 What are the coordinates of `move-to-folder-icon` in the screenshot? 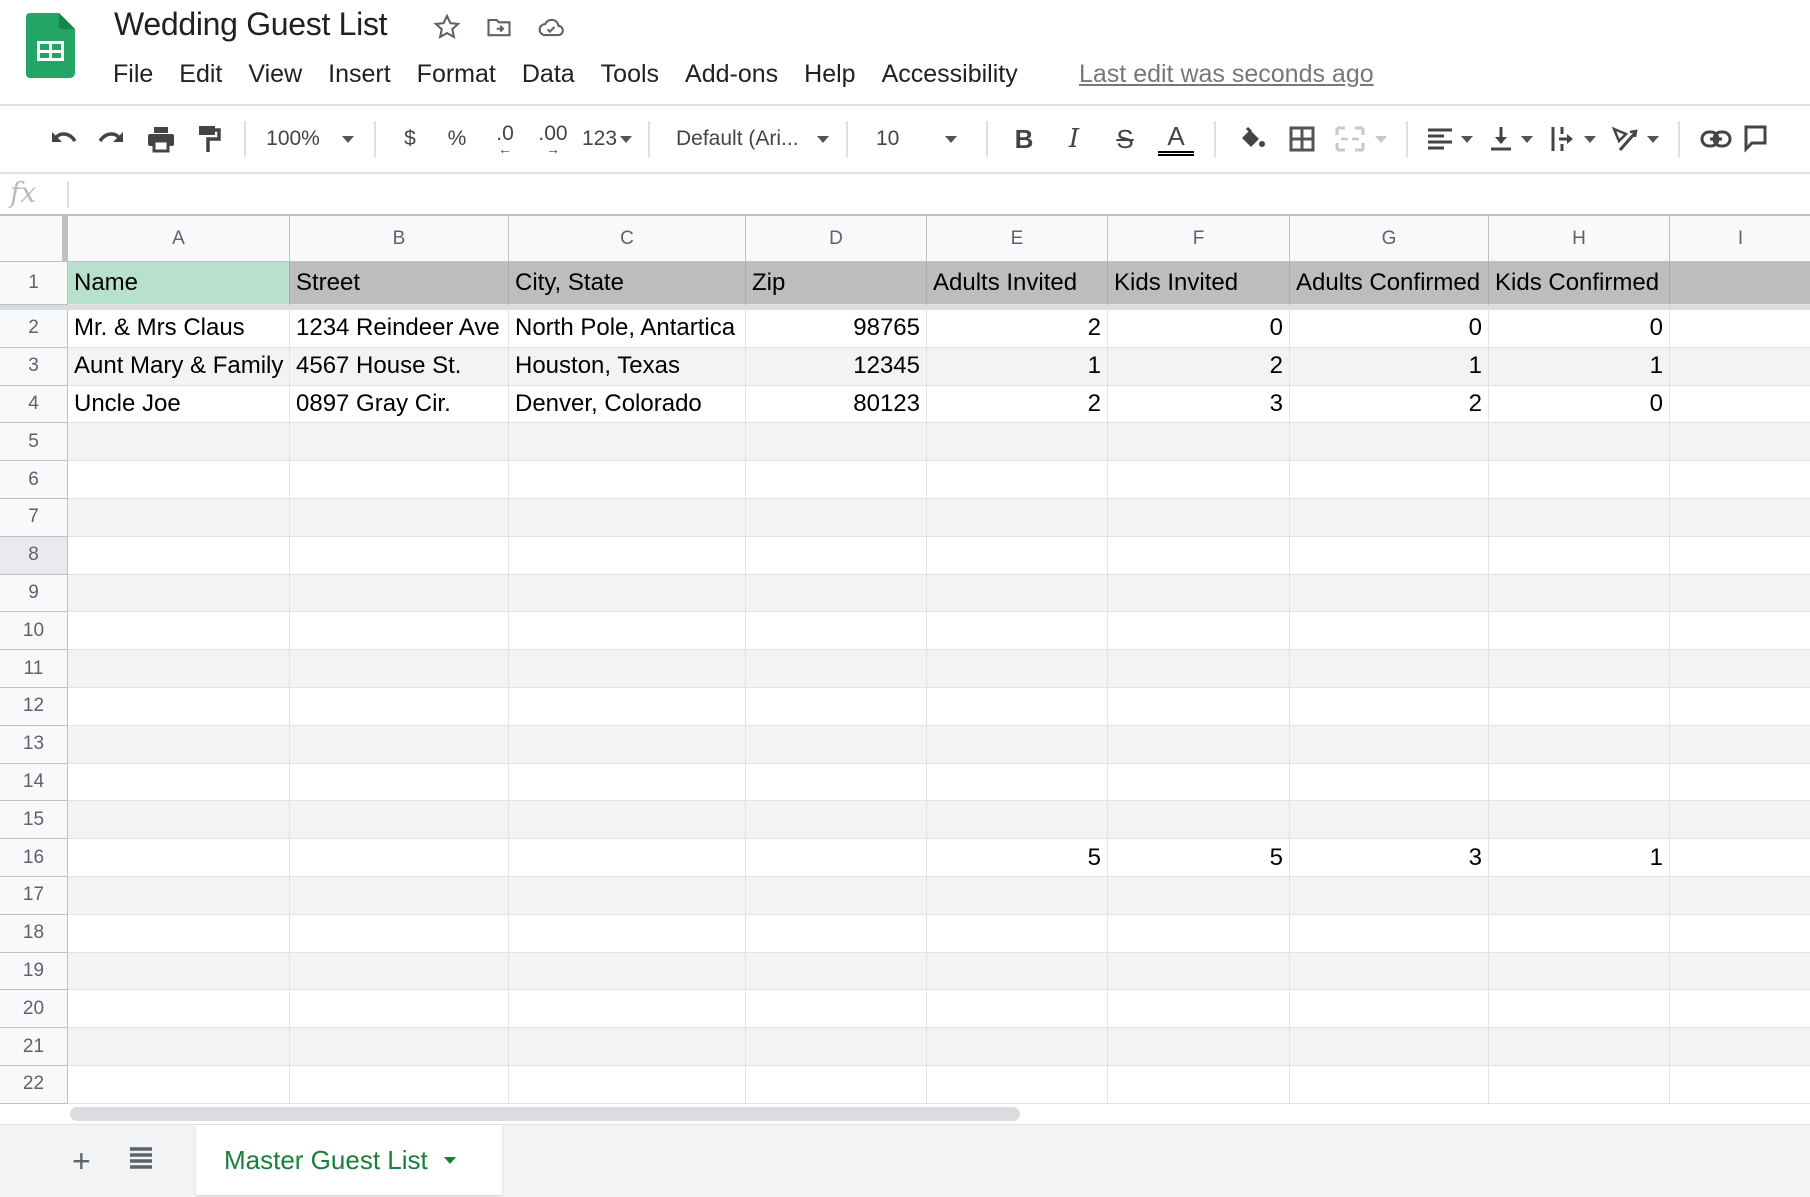 It's located at (499, 27).